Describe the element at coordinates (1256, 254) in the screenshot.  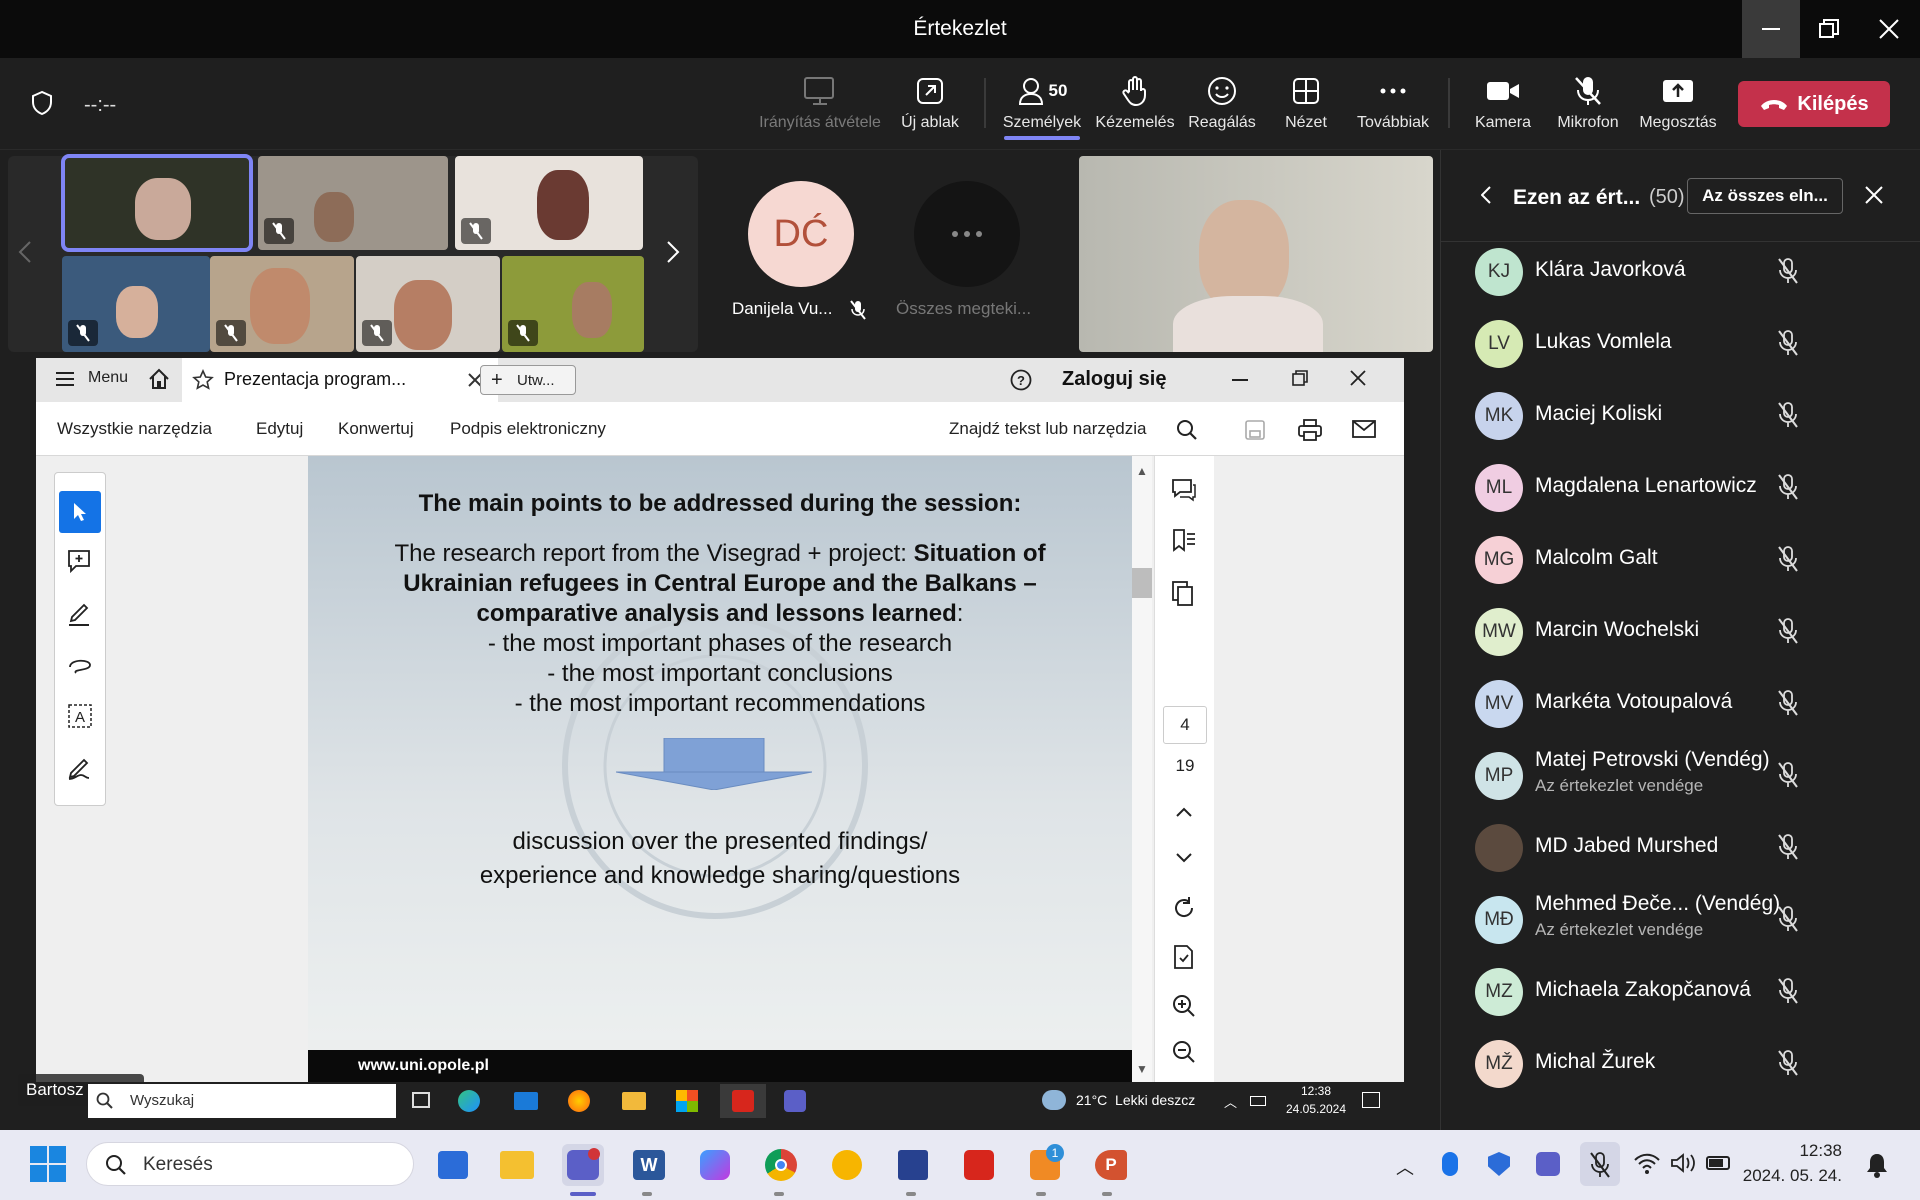
I see `speaker-video` at that location.